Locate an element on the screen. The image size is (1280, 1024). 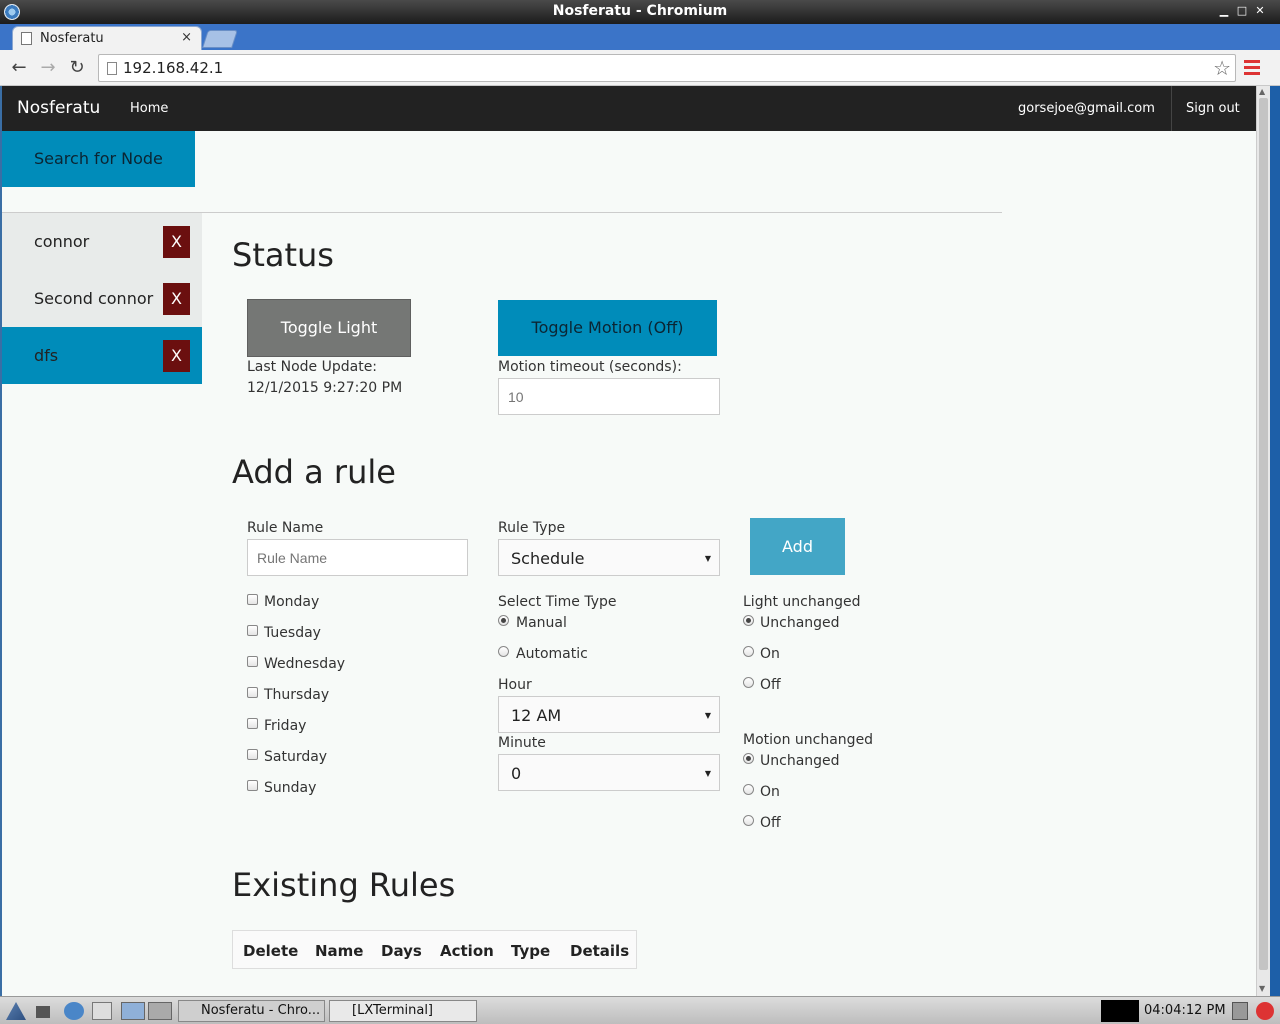
toggle-motion-button: Toggle Motion (Off) is located at coordinates (607, 328).